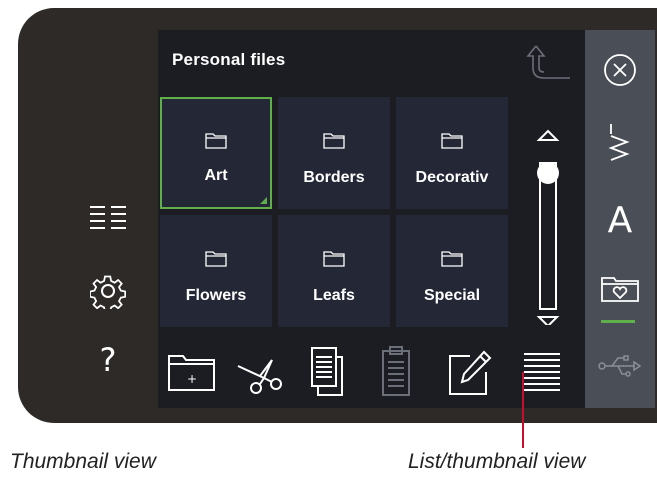  I want to click on folder-tile-special: Special, so click(452, 271).